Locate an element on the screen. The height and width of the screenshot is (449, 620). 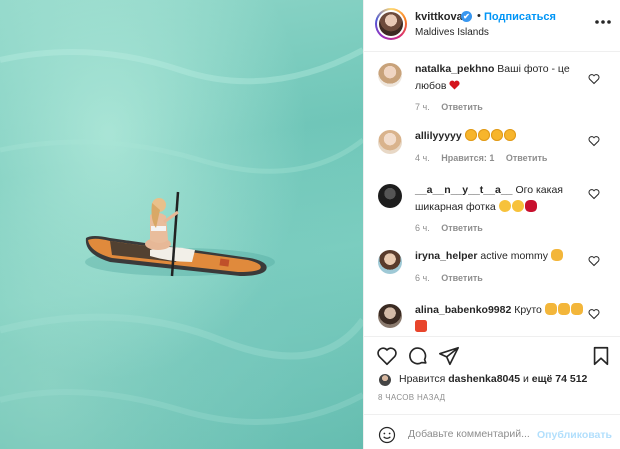
likes-prefix: Нравится is located at coordinates (422, 379).